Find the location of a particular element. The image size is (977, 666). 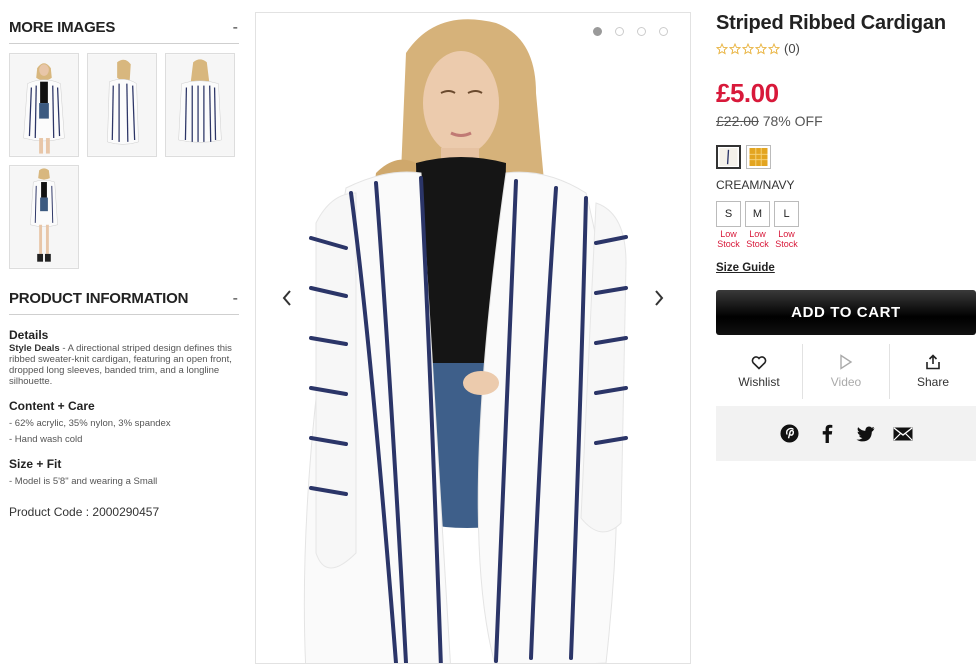

video-button: Video is located at coordinates (845, 371).